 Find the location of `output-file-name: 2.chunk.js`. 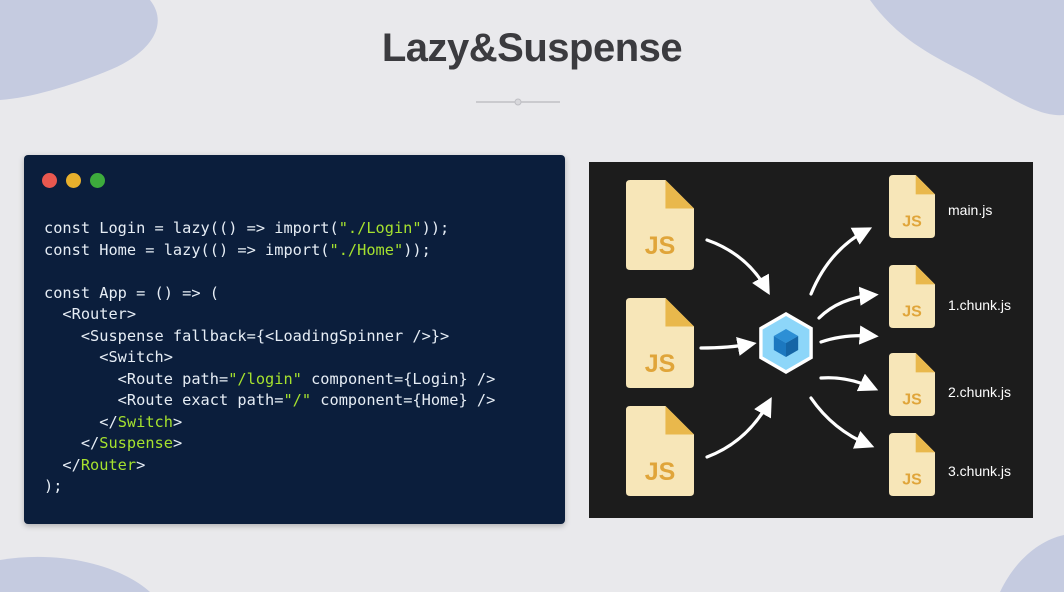

output-file-name: 2.chunk.js is located at coordinates (980, 392).